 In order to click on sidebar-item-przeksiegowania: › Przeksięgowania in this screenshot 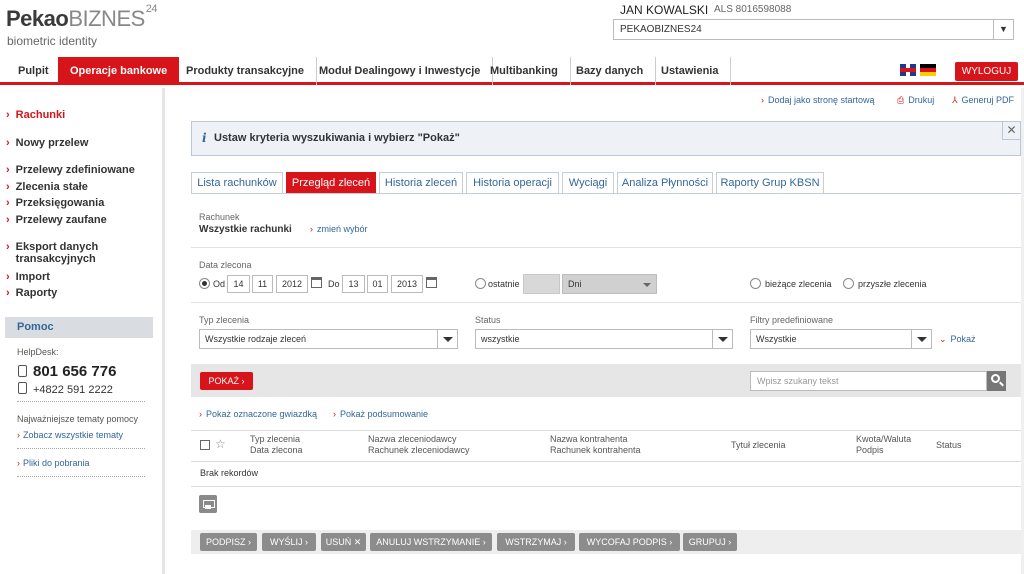, I will do `click(55, 203)`.